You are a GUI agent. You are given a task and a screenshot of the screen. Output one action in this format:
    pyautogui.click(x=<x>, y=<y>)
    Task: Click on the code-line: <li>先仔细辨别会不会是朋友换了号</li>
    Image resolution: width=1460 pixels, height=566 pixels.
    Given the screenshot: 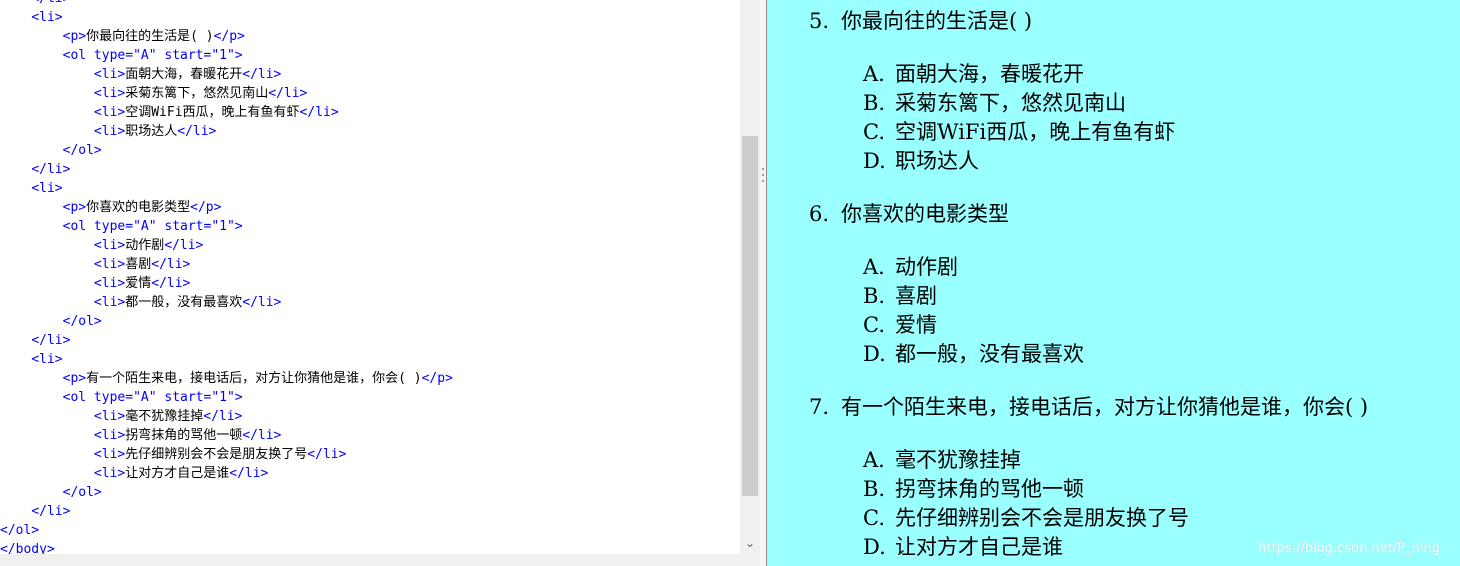 What is the action you would take?
    pyautogui.click(x=226, y=454)
    